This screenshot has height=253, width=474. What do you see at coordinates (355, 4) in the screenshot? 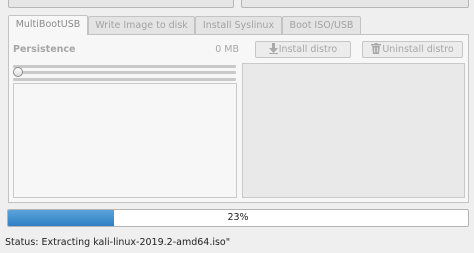
I see `top-button-right` at bounding box center [355, 4].